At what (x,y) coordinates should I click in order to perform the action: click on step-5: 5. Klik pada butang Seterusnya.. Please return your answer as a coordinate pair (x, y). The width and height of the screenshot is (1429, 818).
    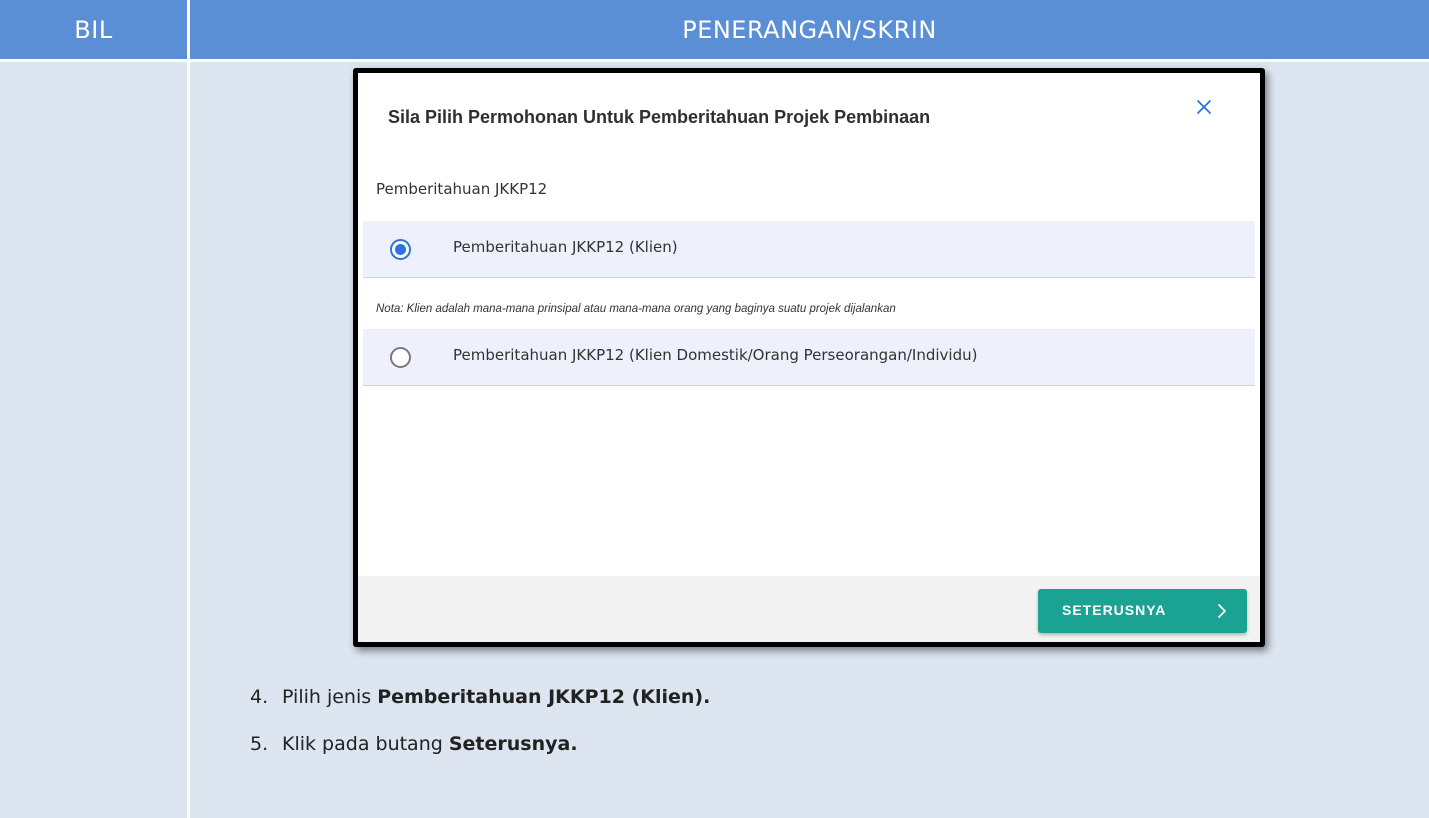
    Looking at the image, I should click on (414, 744).